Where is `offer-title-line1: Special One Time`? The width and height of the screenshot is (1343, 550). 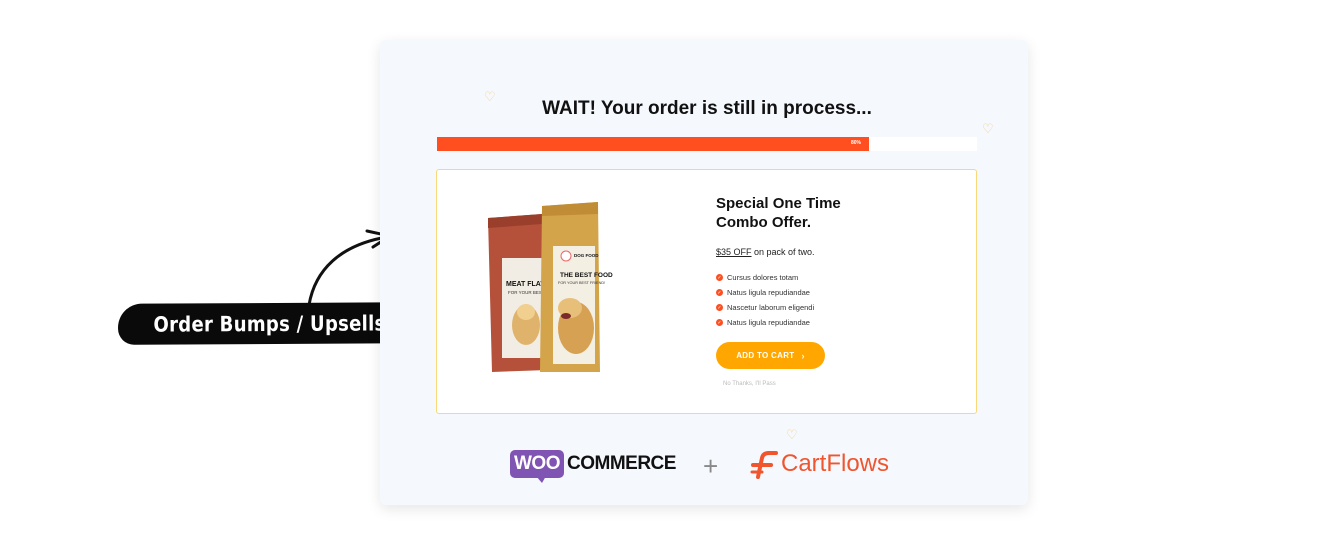
offer-title-line1: Special One Time is located at coordinates (778, 203).